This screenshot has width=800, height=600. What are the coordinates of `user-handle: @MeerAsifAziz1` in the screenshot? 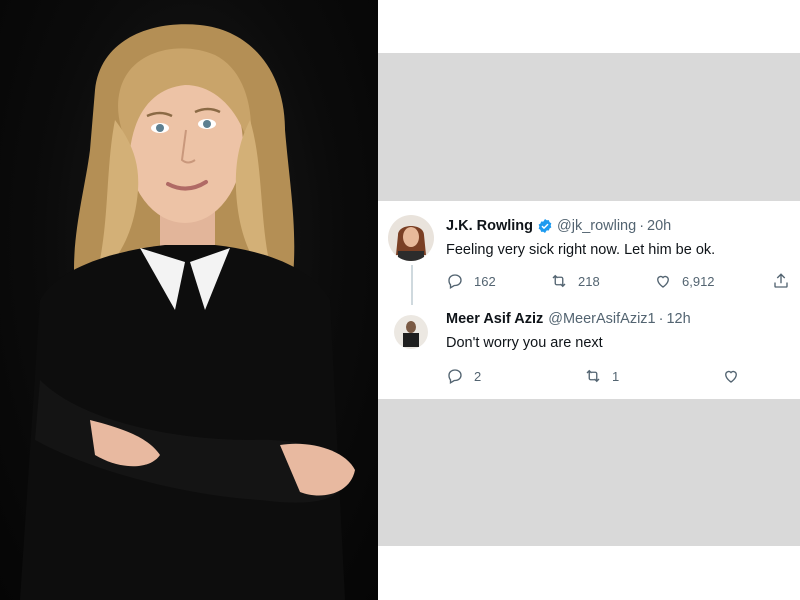 It's located at (601, 319).